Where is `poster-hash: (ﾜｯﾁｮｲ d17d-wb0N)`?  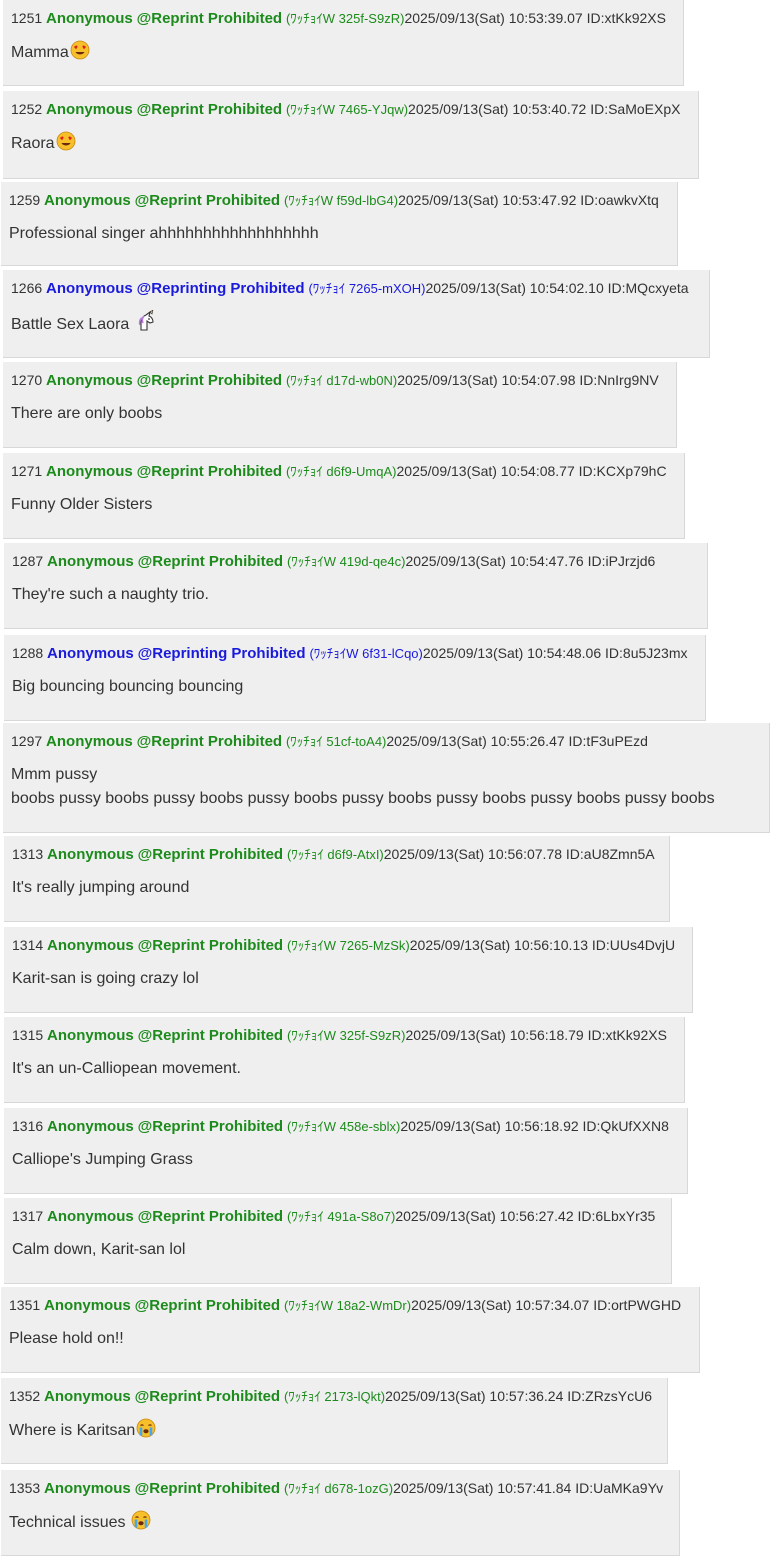 poster-hash: (ﾜｯﾁｮｲ d17d-wb0N) is located at coordinates (341, 380).